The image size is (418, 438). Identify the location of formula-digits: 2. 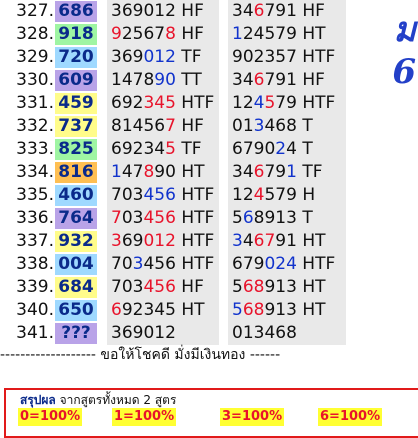
(281, 149).